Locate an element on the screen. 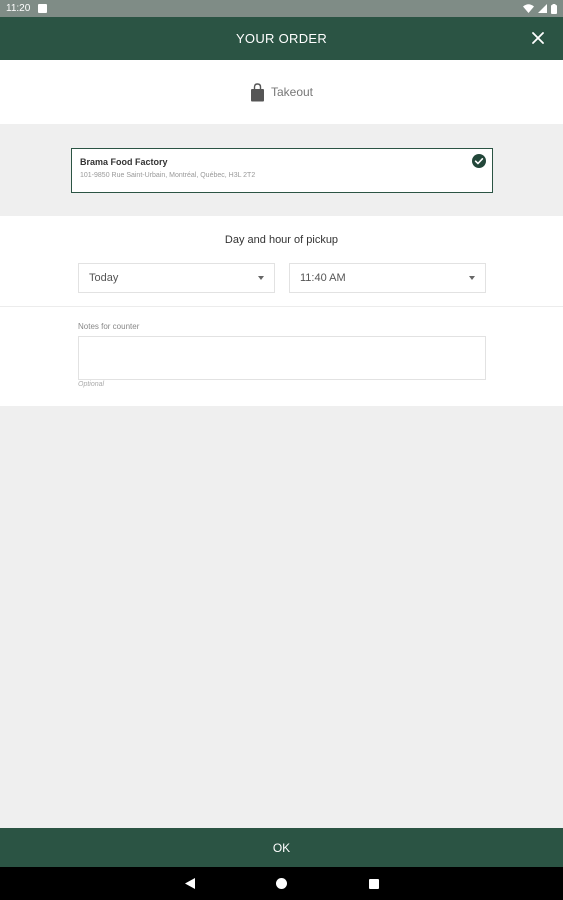 Image resolution: width=563 pixels, height=900 pixels. status-icons is located at coordinates (540, 8).